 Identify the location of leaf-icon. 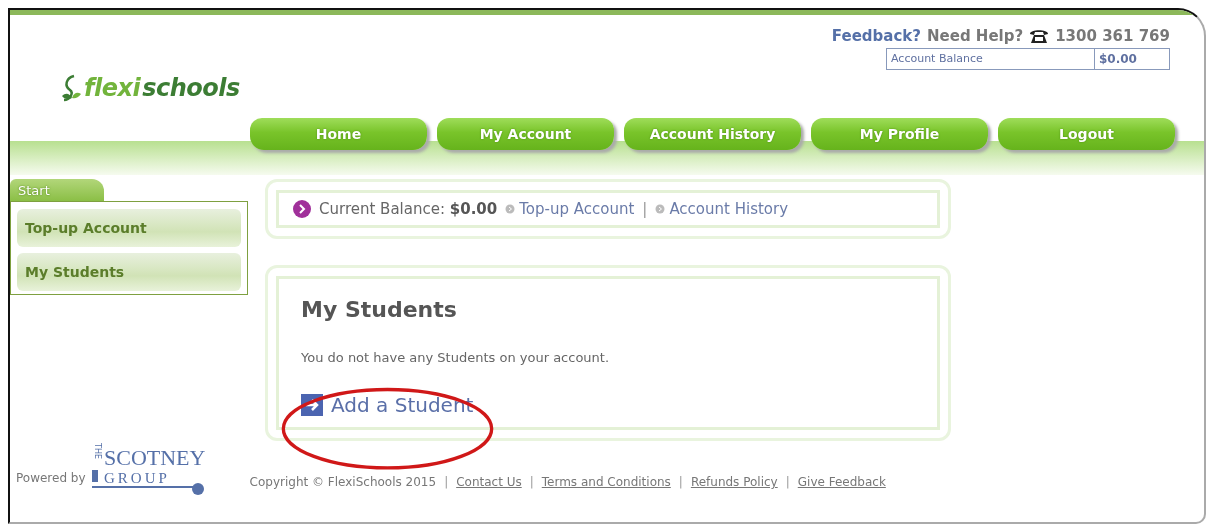
(71, 88).